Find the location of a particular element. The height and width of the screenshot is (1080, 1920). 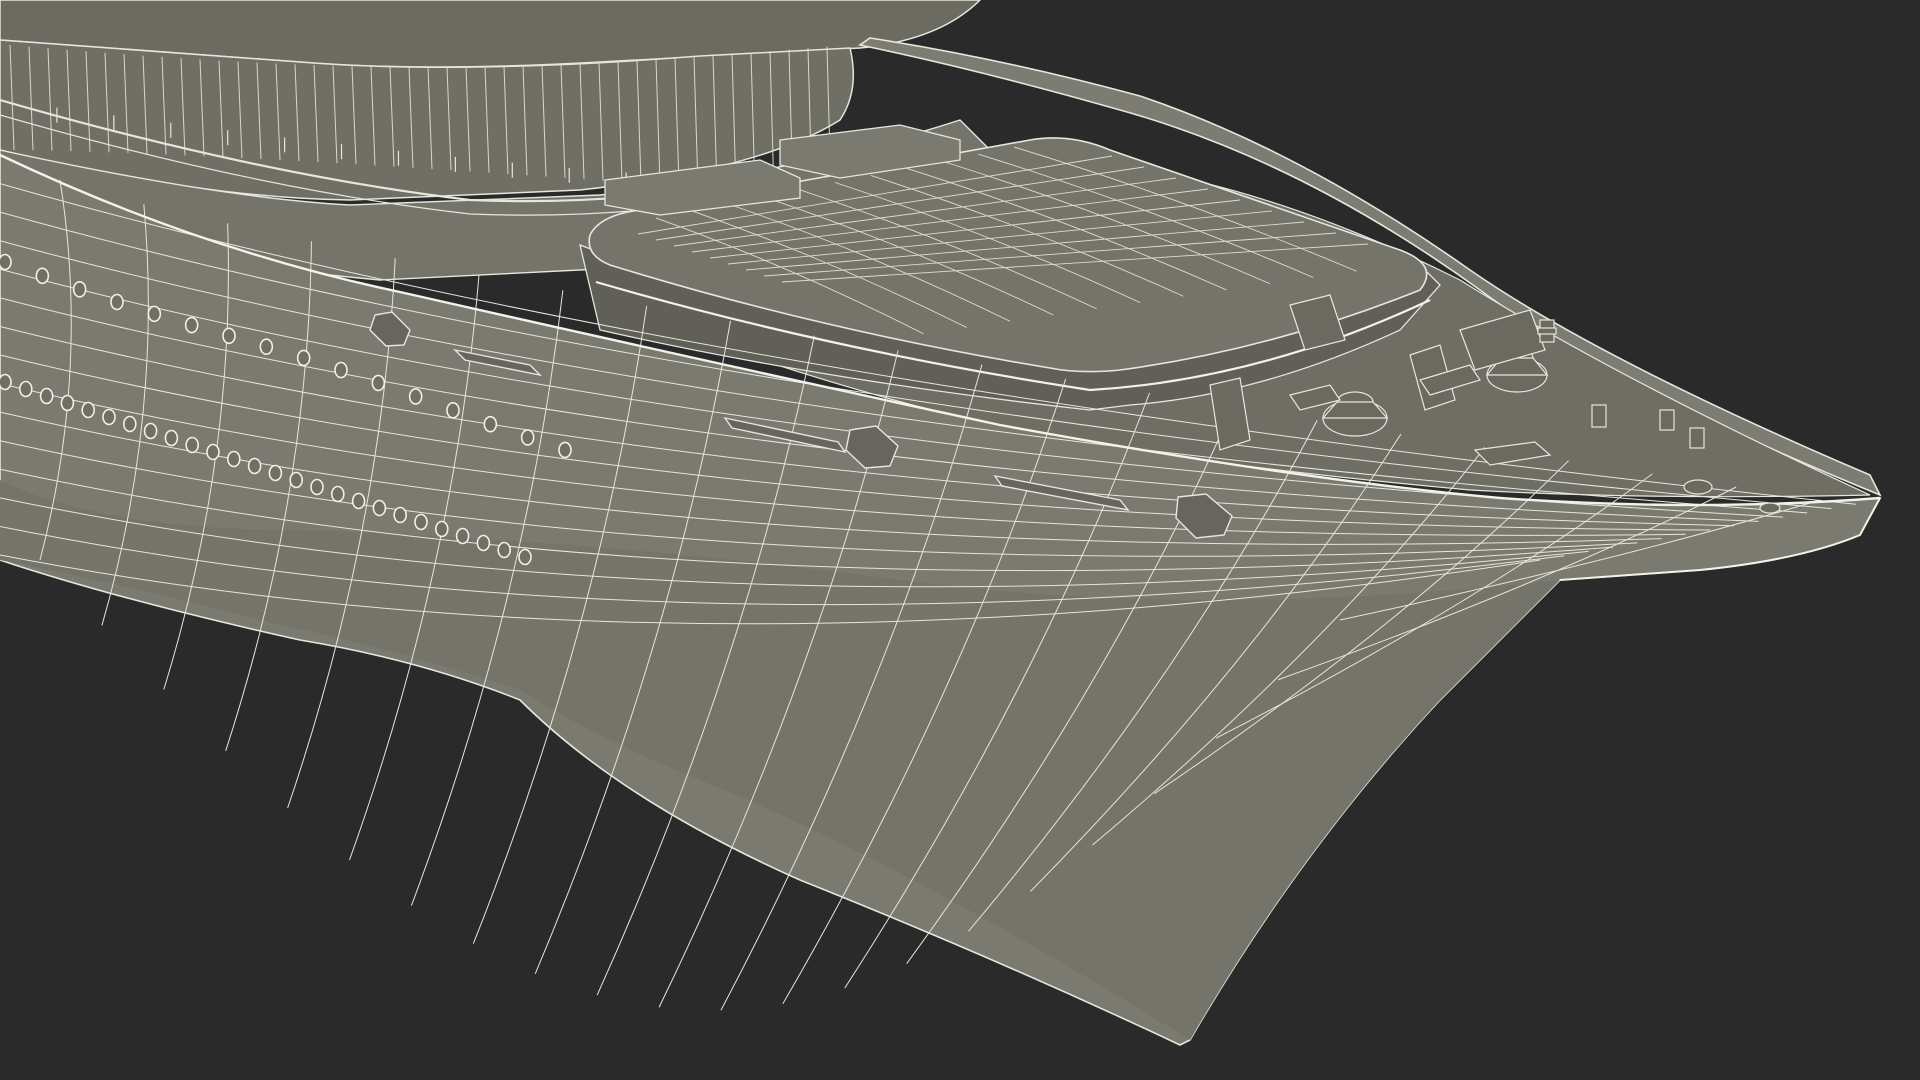

fairlead-bow is located at coordinates (1698, 487).